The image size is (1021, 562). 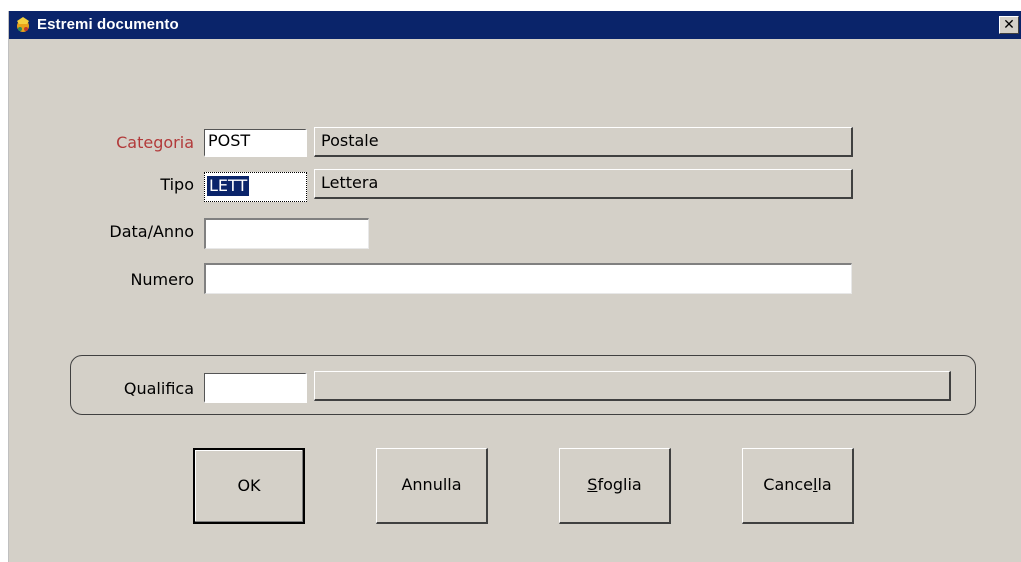 I want to click on cancella-button: Cancella, so click(x=798, y=486).